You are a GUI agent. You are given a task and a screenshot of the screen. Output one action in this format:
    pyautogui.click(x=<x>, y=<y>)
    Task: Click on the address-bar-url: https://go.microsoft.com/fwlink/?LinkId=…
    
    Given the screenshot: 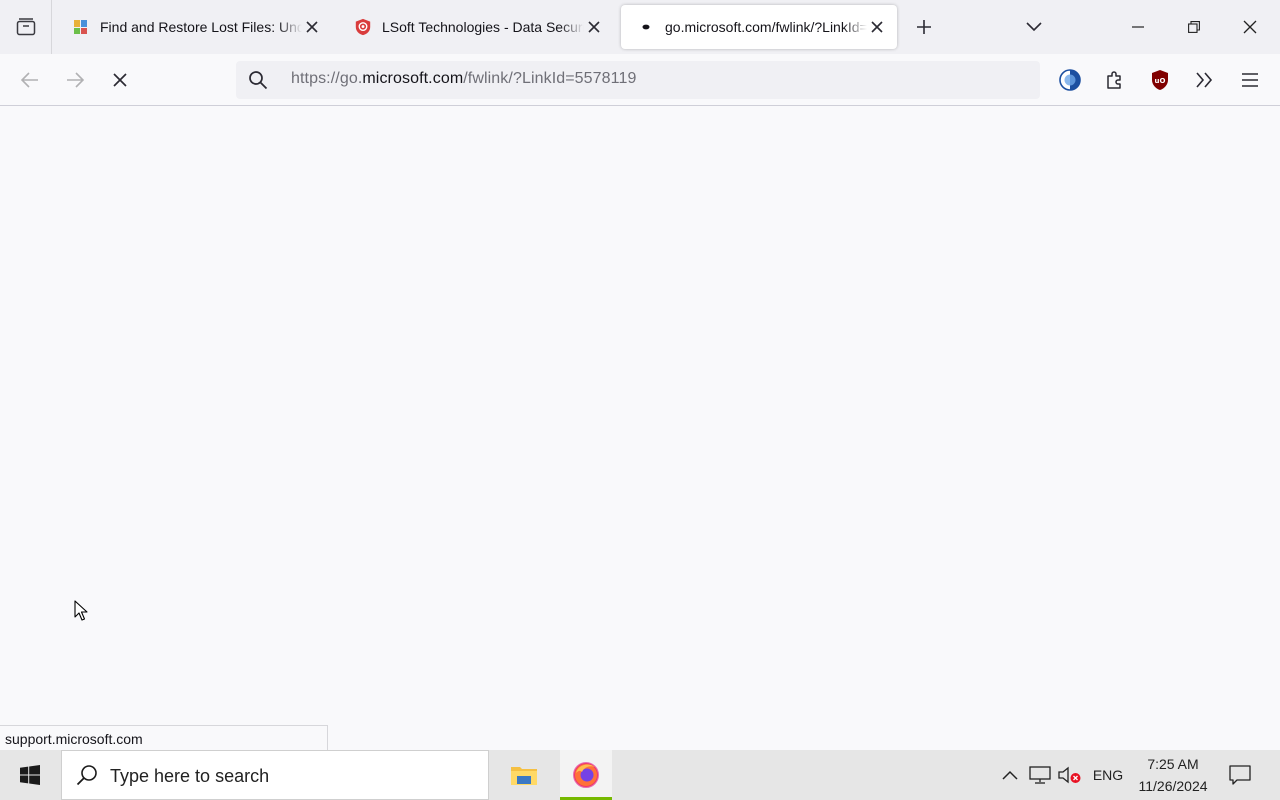 What is the action you would take?
    pyautogui.click(x=464, y=79)
    